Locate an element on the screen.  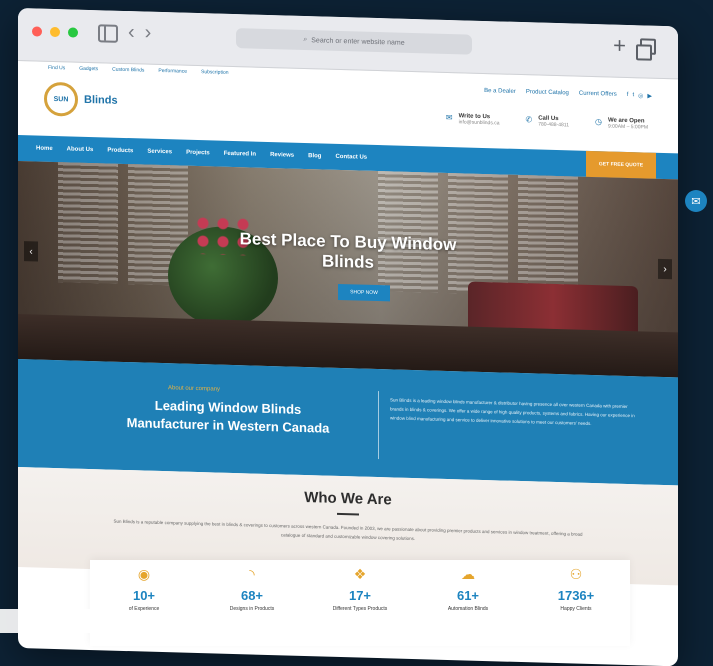
contact-hours: ◷ We are Open 9:00AM – 5:00PM is located at coordinates (621, 123).